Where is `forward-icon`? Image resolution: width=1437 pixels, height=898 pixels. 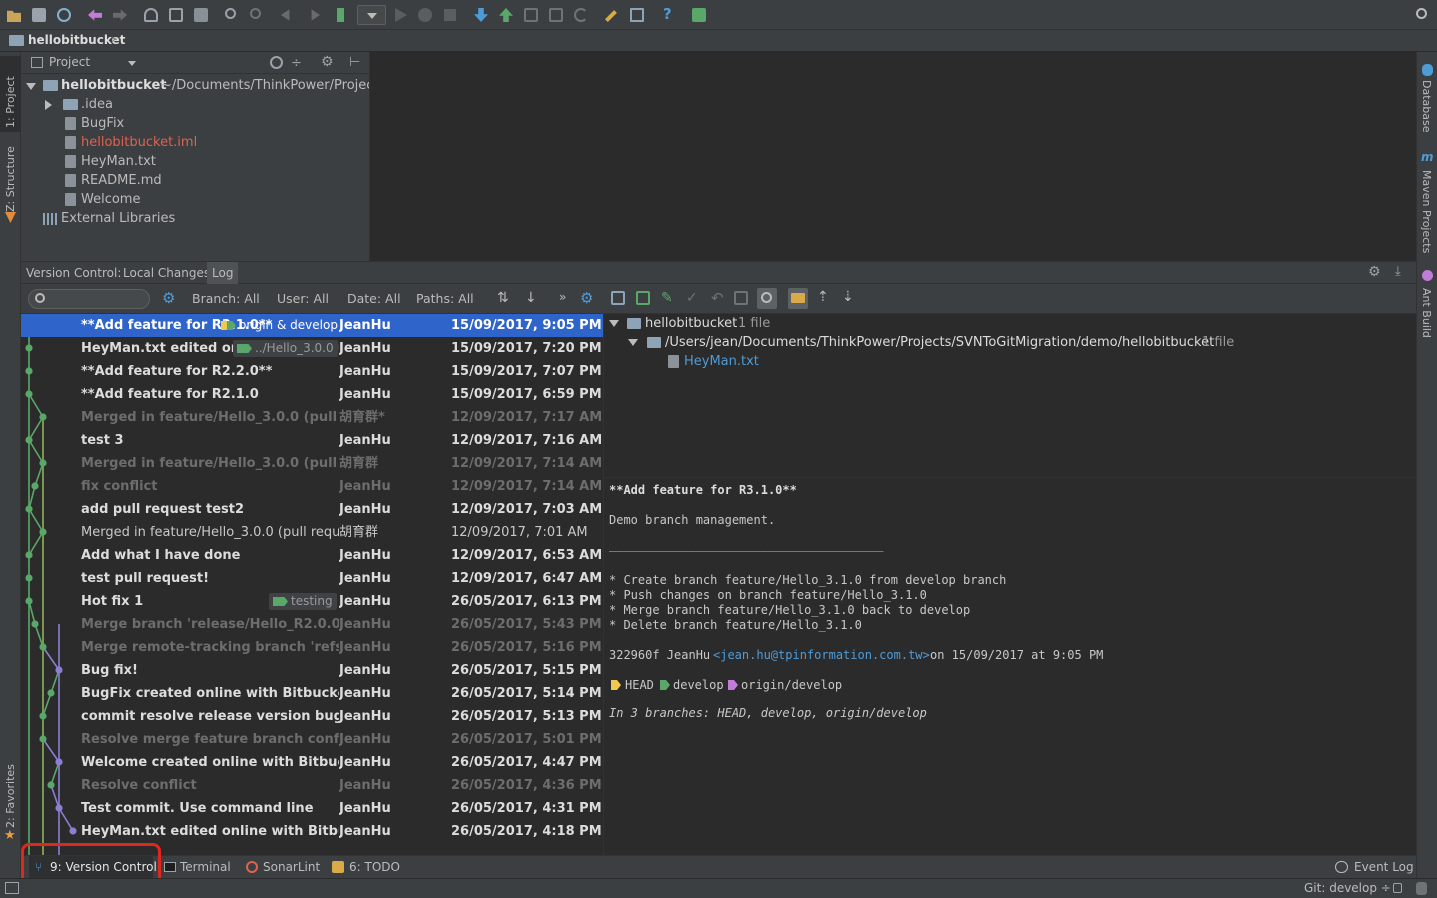 forward-icon is located at coordinates (313, 15).